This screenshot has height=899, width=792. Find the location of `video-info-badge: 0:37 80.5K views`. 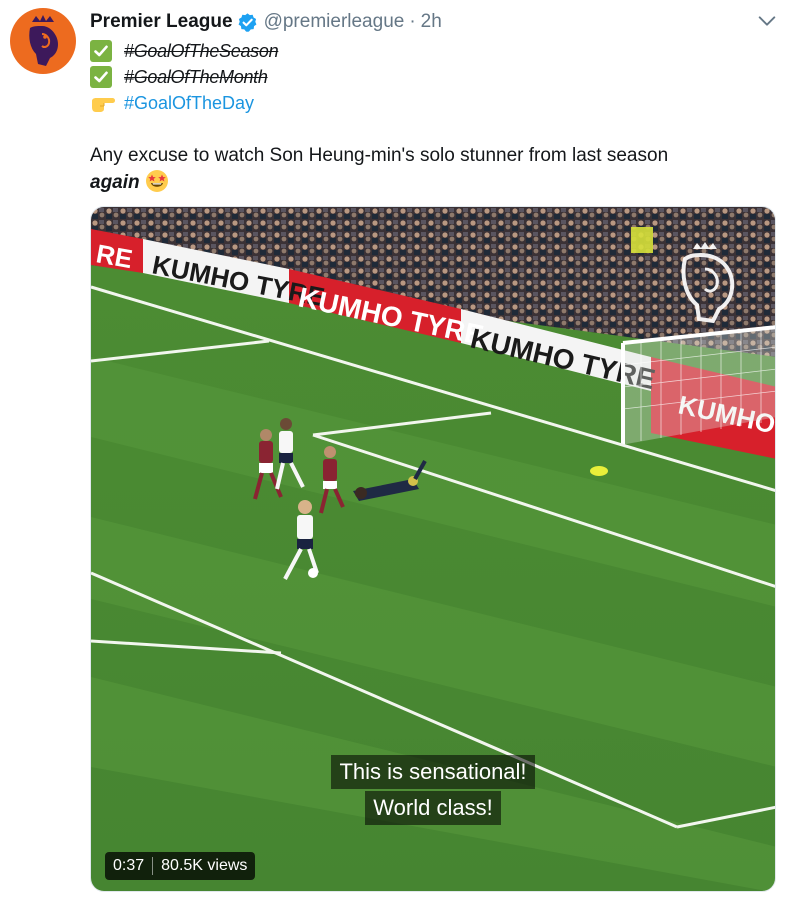

video-info-badge: 0:37 80.5K views is located at coordinates (180, 866).